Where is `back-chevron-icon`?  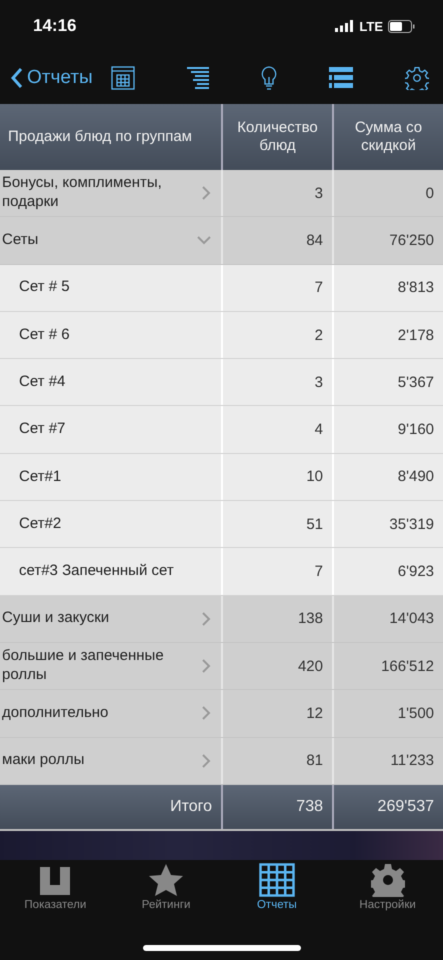 back-chevron-icon is located at coordinates (16, 78).